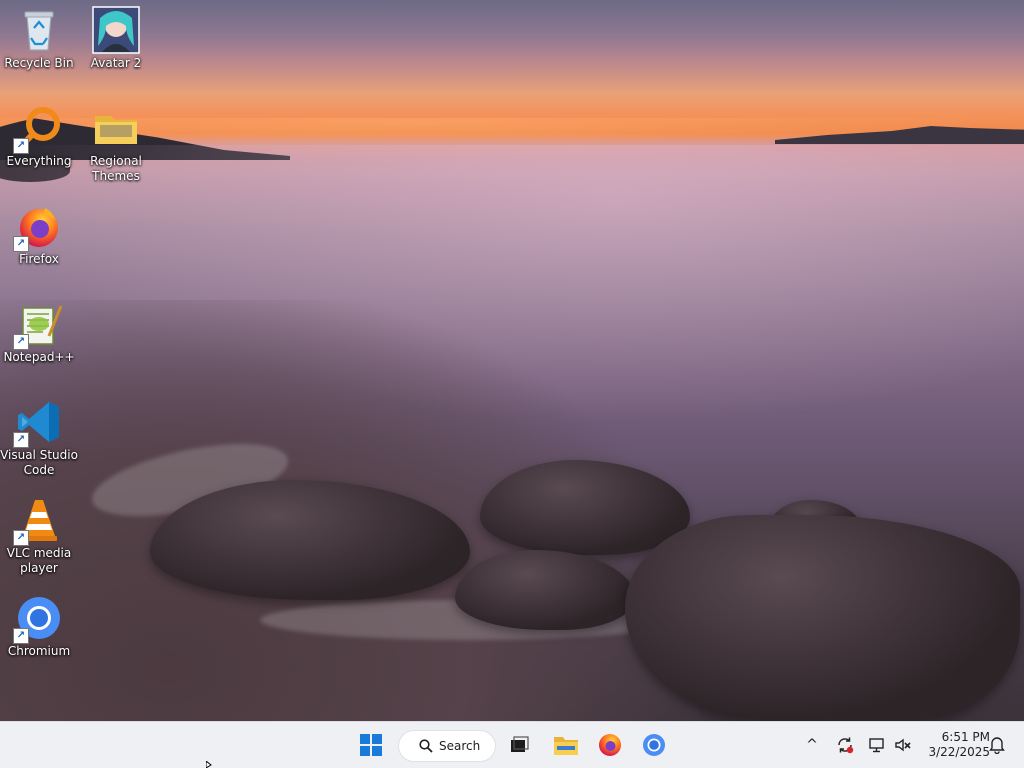  I want to click on desktop-icon-label: Avatar 2, so click(116, 63).